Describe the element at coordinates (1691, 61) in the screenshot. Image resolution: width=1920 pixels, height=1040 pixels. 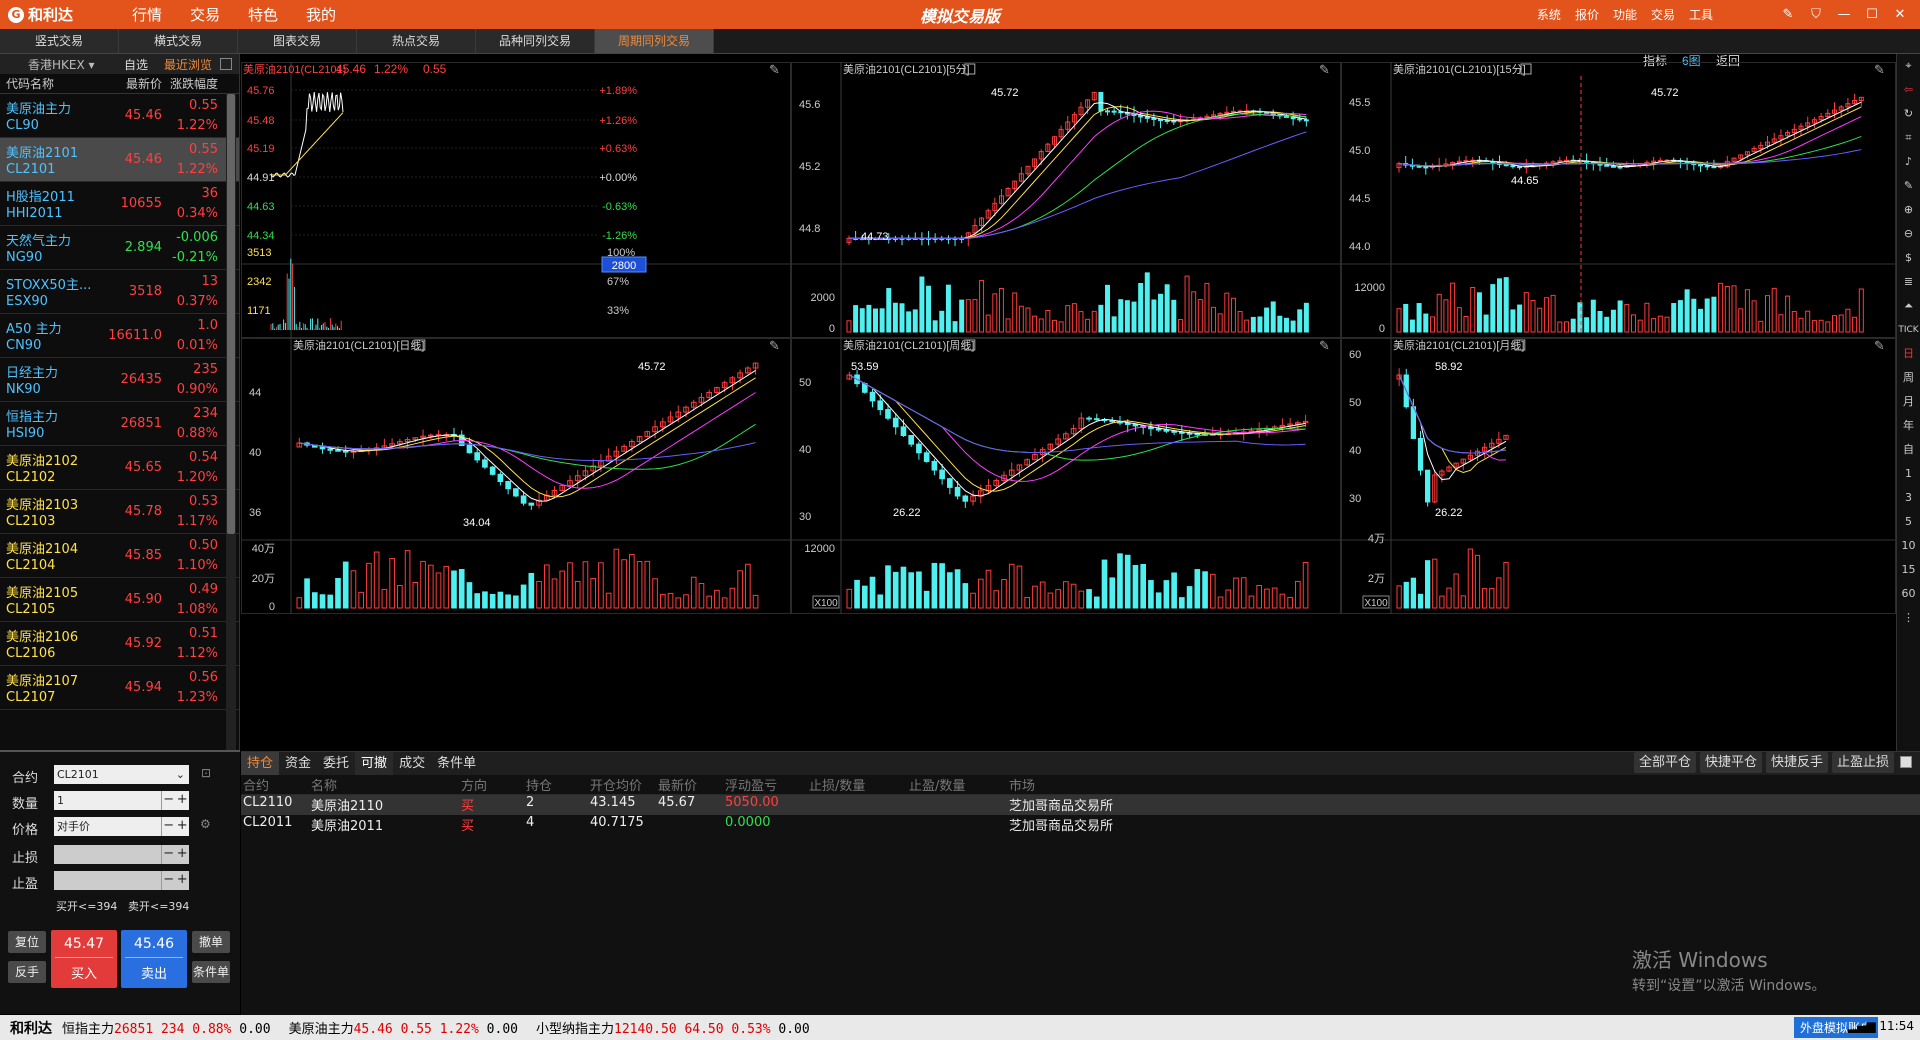
I see `six-charts-button: 6图` at that location.